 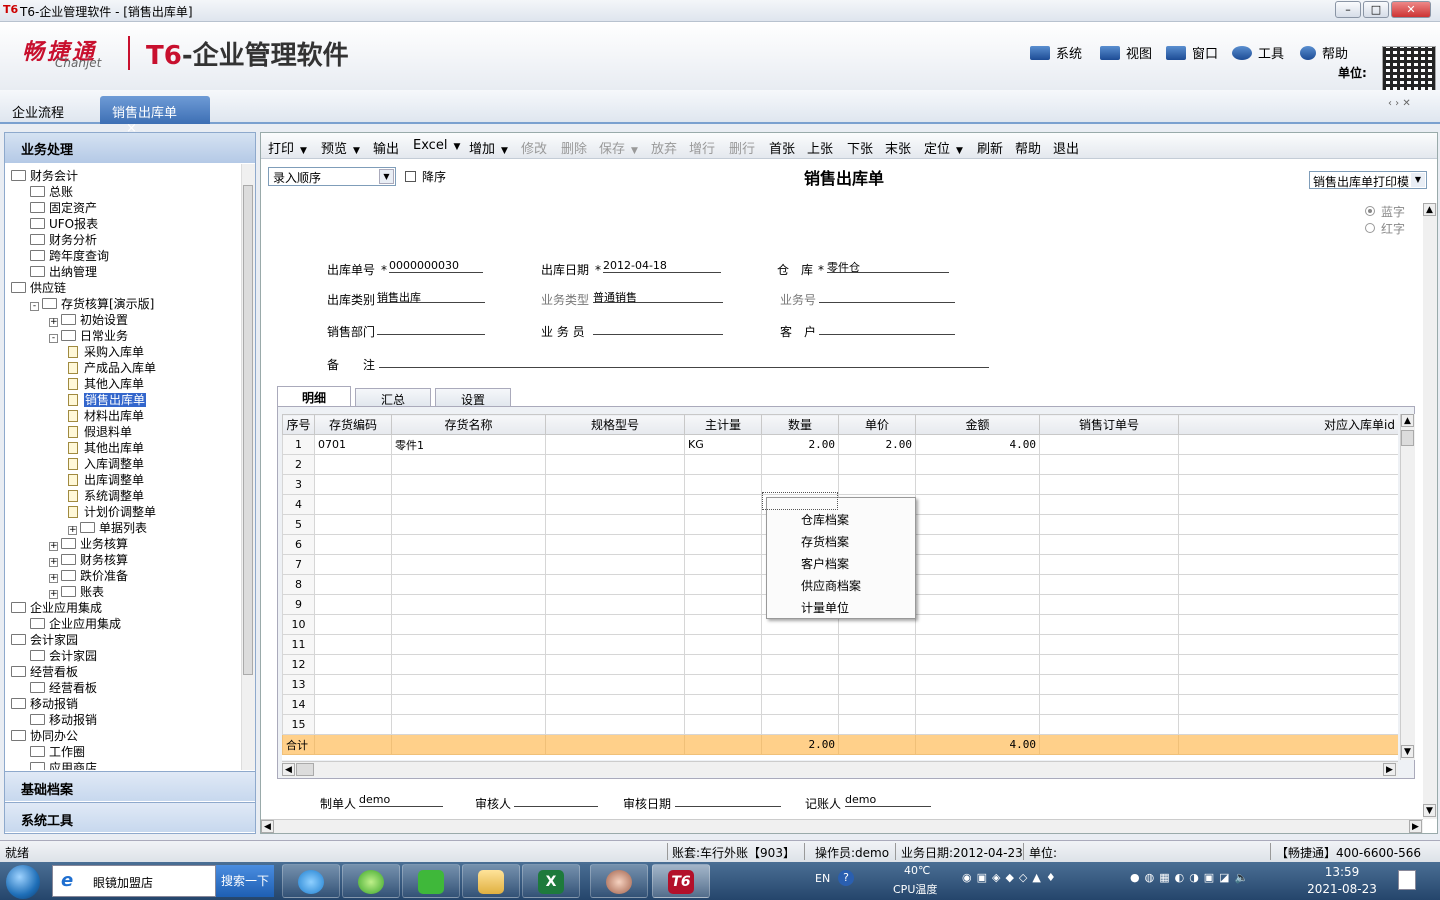 I want to click on toolbar-button: 刷新, so click(x=990, y=147).